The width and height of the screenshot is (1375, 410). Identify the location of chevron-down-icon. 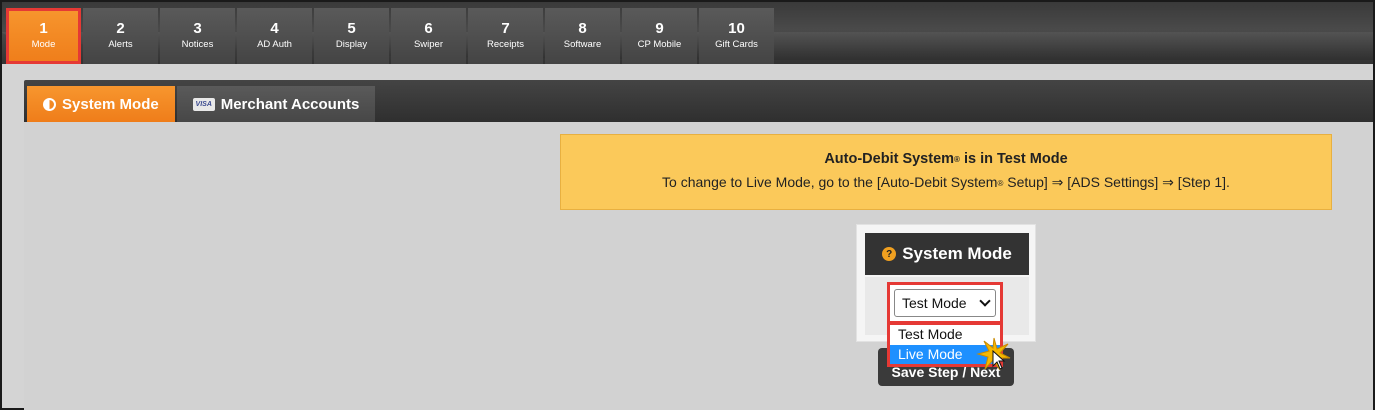
(985, 301).